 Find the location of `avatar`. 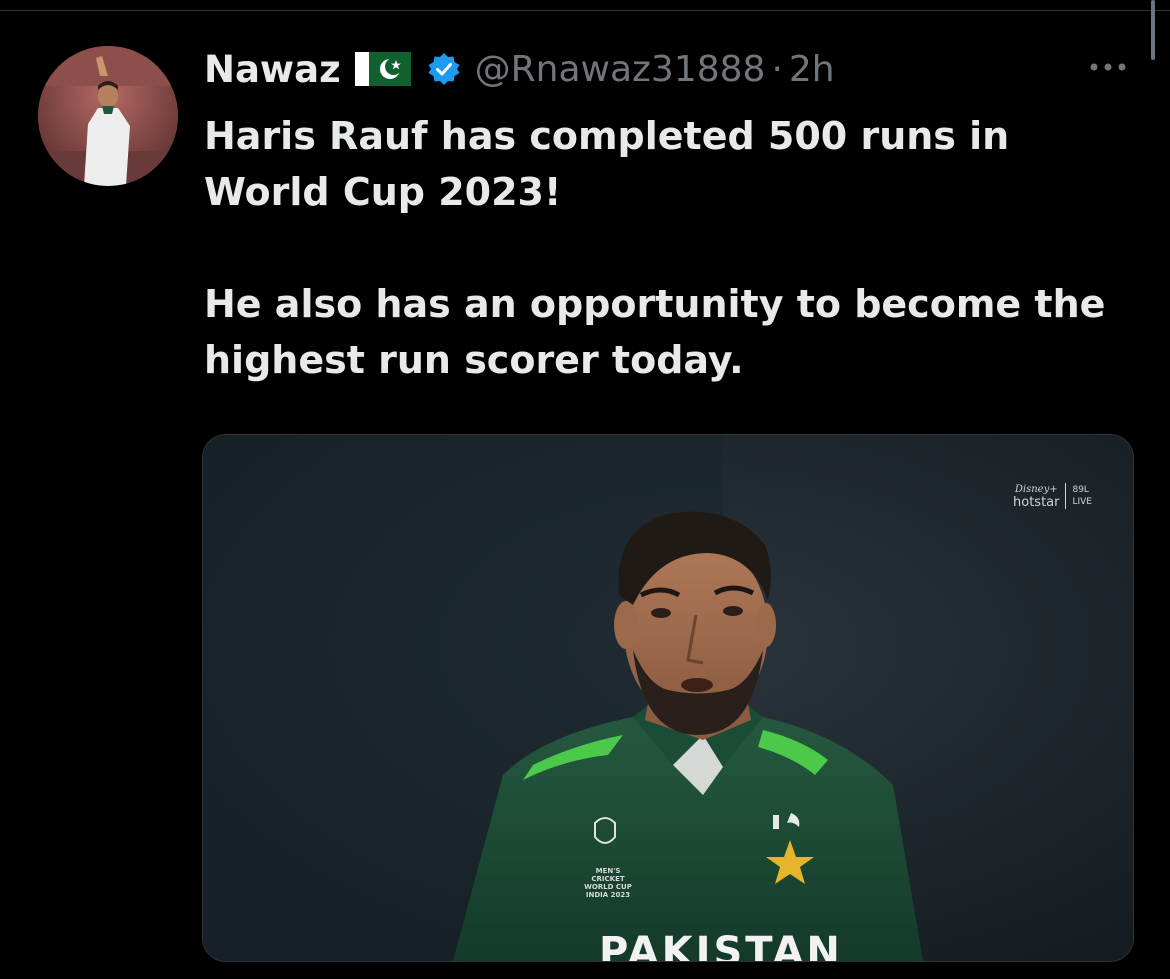

avatar is located at coordinates (108, 116).